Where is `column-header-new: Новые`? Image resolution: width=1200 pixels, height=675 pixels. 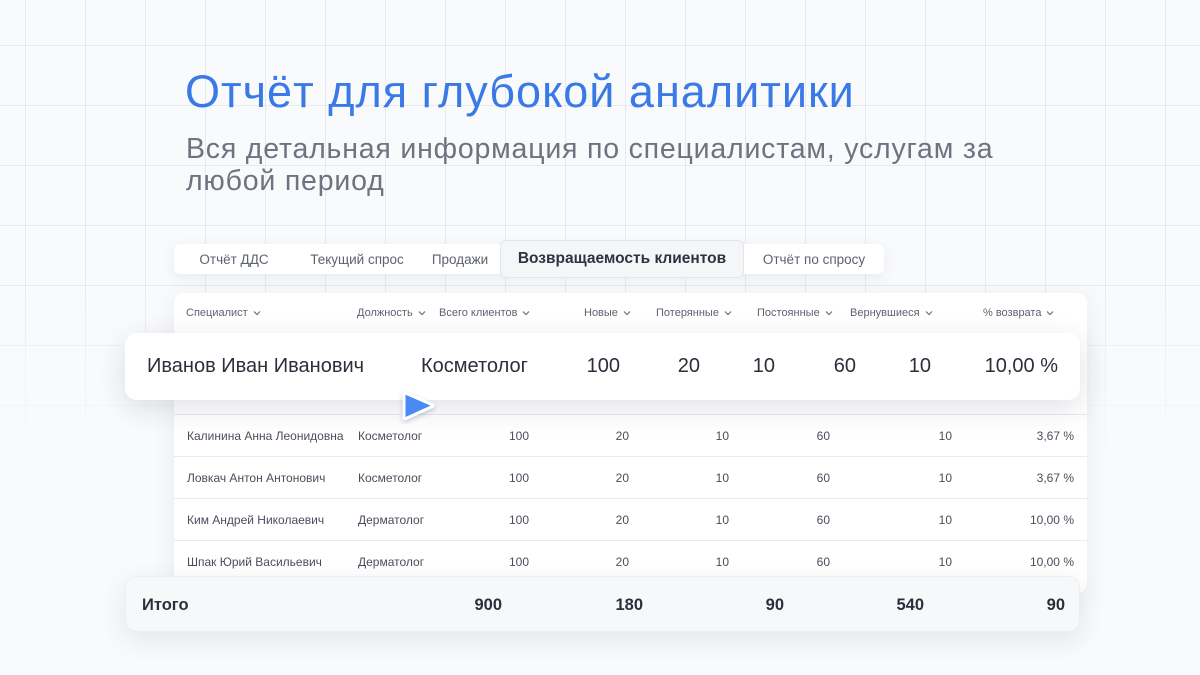 column-header-new: Новые is located at coordinates (608, 313).